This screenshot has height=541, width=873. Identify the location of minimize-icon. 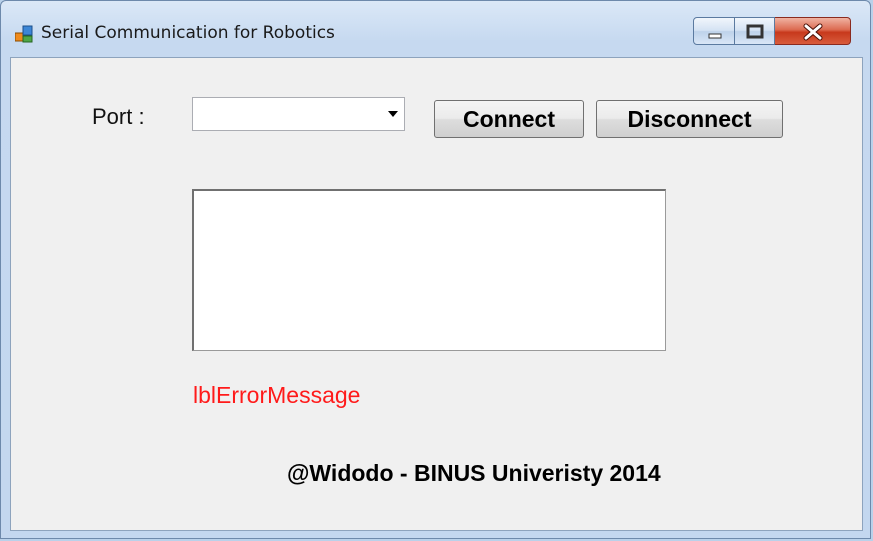
(715, 36).